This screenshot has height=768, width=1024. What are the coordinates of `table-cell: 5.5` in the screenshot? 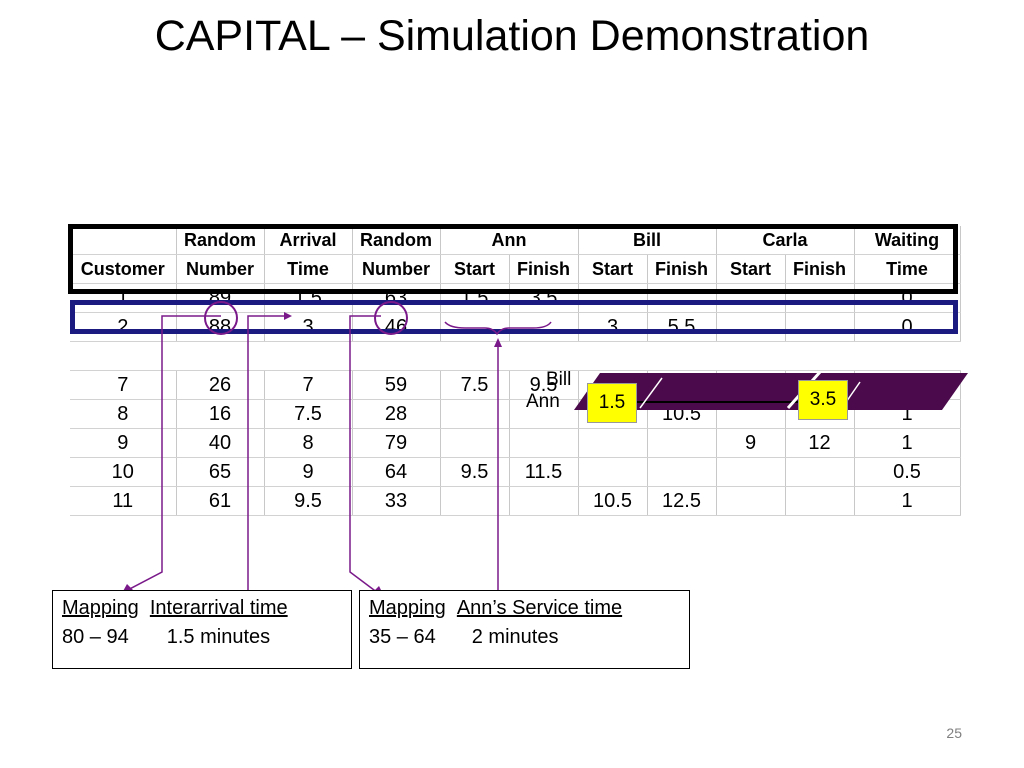 It's located at (682, 327).